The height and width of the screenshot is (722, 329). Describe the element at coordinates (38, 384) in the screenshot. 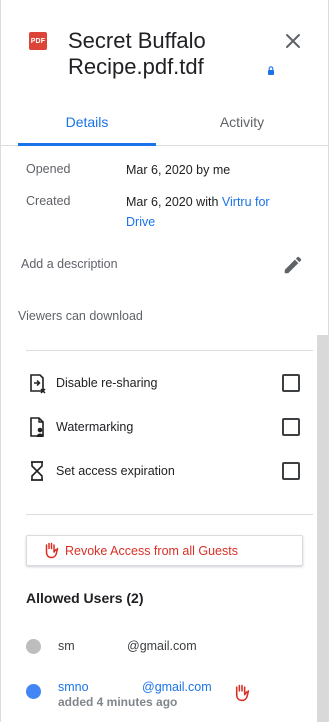

I see `reshare-disabled-icon` at that location.